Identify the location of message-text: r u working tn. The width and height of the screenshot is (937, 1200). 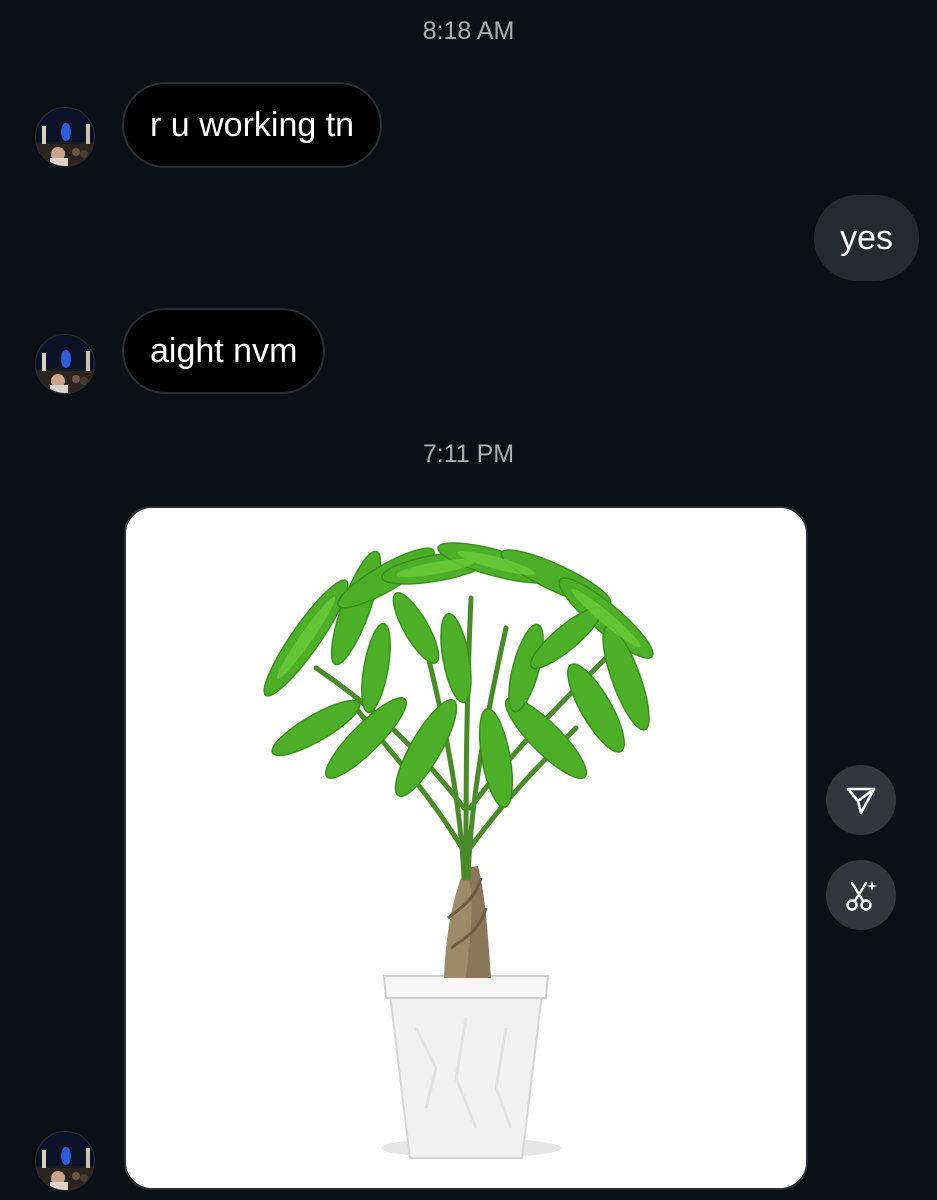
(252, 124).